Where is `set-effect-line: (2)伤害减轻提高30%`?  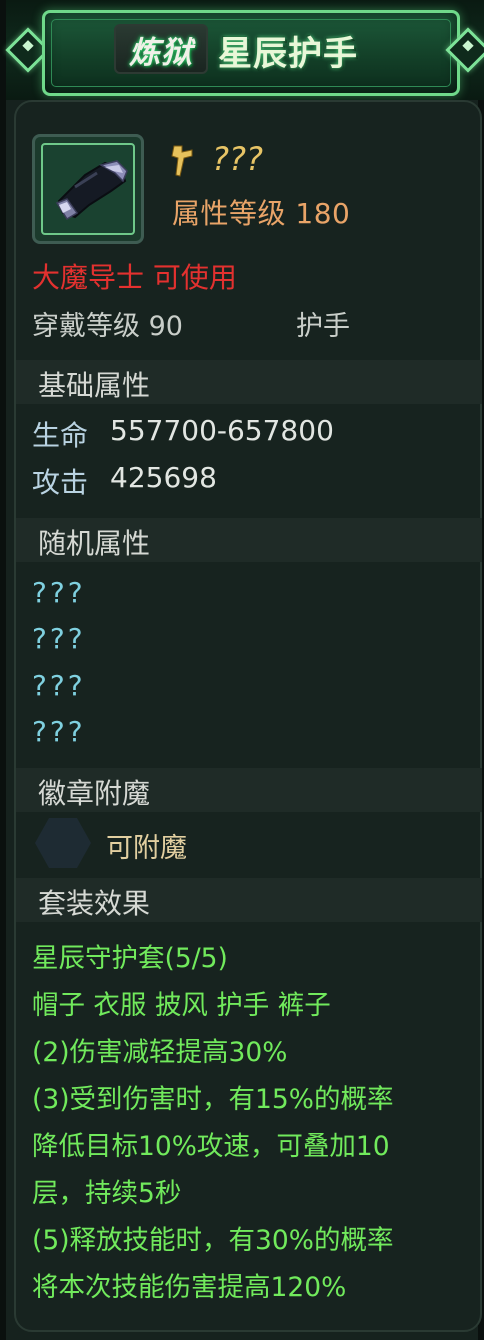 set-effect-line: (2)伤害减轻提高30% is located at coordinates (160, 1052).